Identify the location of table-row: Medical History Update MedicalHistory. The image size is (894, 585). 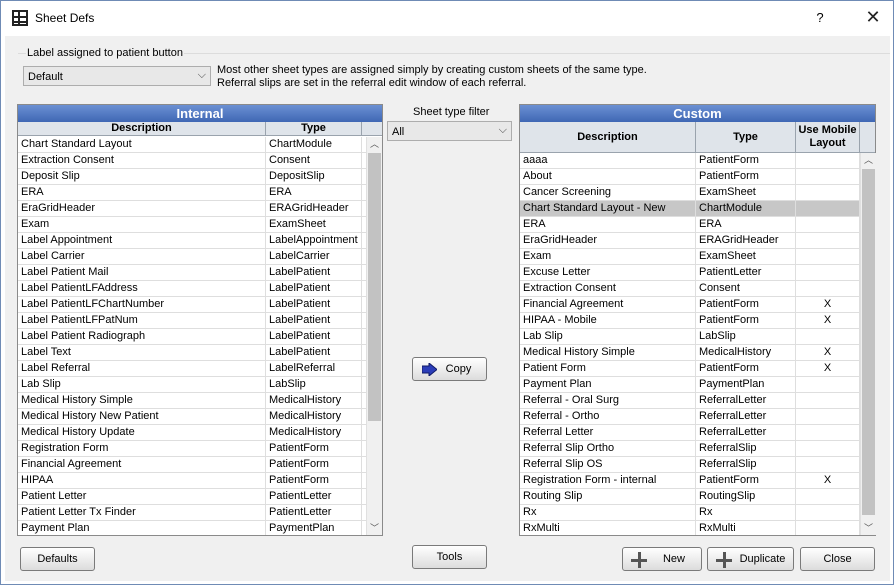
(192, 433).